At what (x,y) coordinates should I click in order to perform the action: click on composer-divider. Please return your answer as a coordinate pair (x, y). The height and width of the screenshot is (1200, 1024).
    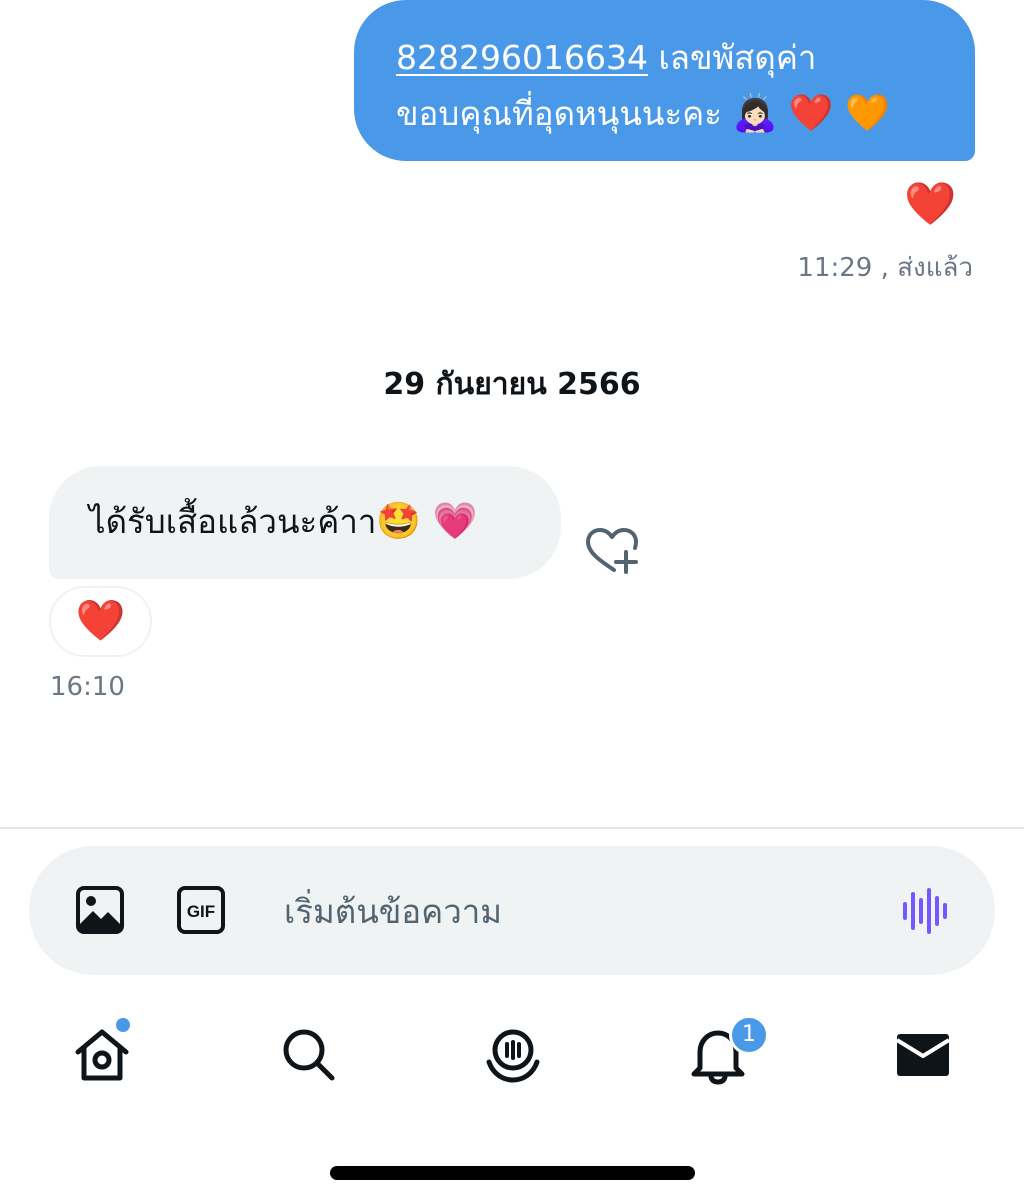
    Looking at the image, I should click on (512, 828).